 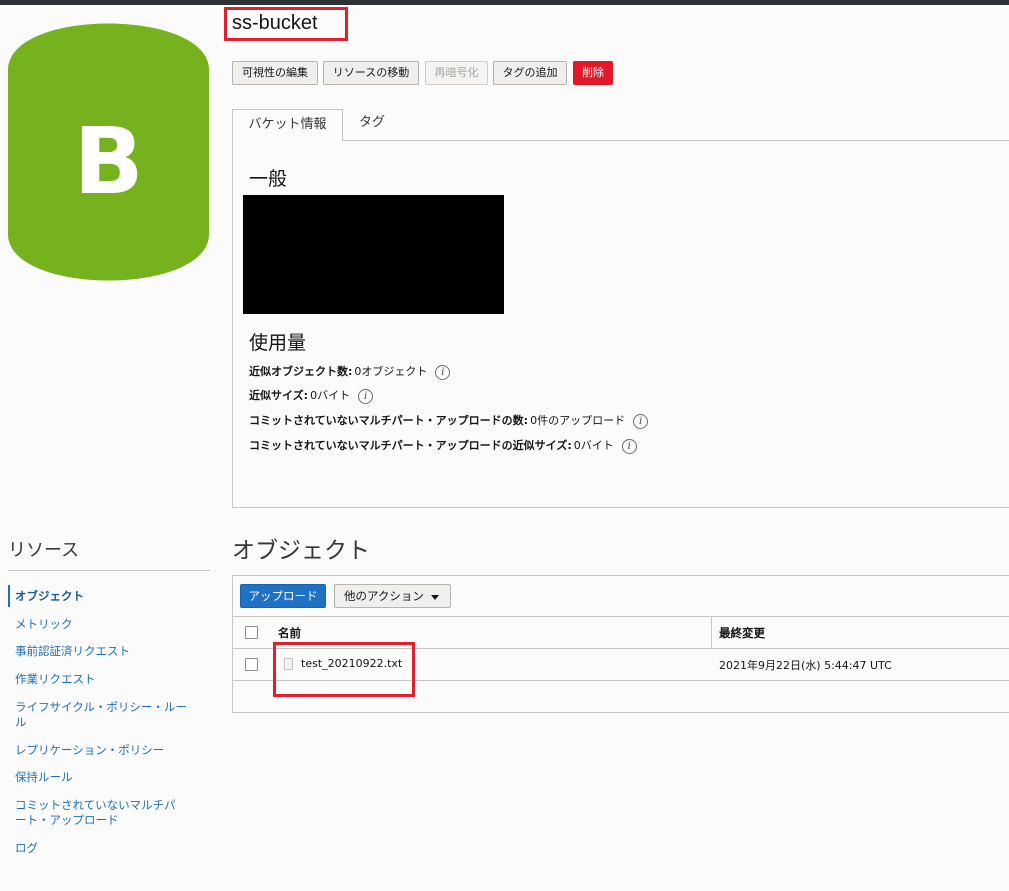 I want to click on objects-heading: オブジェクト, so click(x=301, y=551).